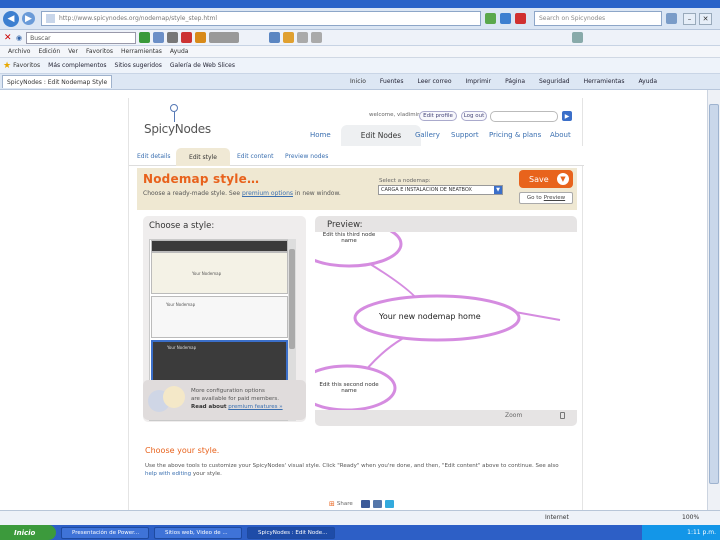 This screenshot has height=540, width=720. What do you see at coordinates (671, 18) in the screenshot?
I see `search-icon` at bounding box center [671, 18].